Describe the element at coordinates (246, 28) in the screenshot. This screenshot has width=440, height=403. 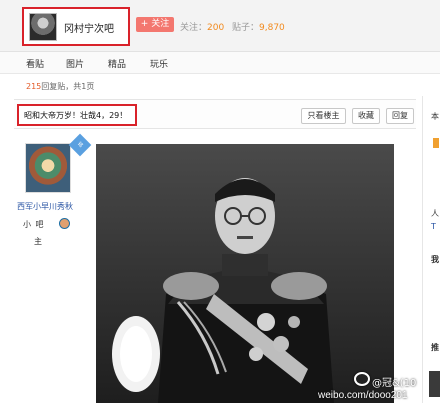
I see `post-count-label: 贴子：` at that location.